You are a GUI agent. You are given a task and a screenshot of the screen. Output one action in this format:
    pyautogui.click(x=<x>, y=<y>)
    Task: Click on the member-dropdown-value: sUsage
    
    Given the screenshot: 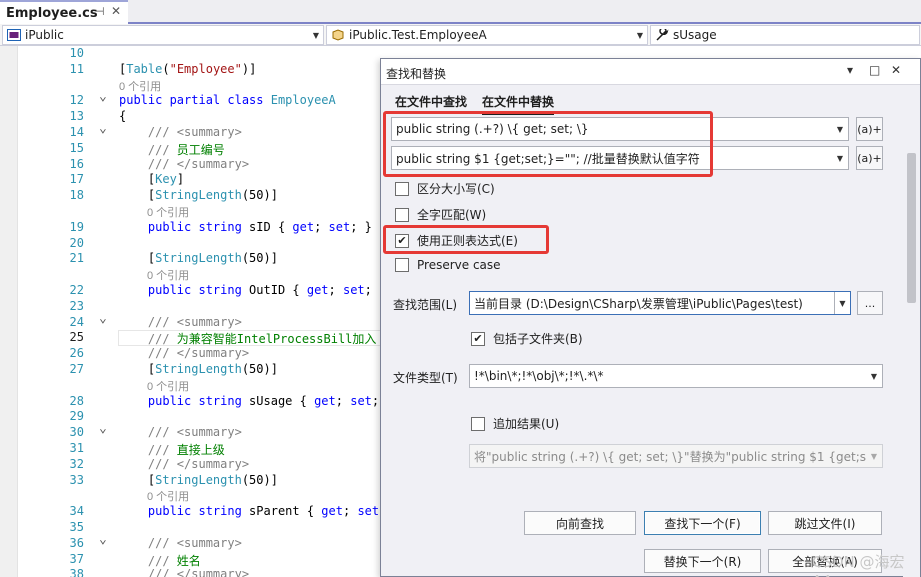 What is the action you would take?
    pyautogui.click(x=695, y=35)
    